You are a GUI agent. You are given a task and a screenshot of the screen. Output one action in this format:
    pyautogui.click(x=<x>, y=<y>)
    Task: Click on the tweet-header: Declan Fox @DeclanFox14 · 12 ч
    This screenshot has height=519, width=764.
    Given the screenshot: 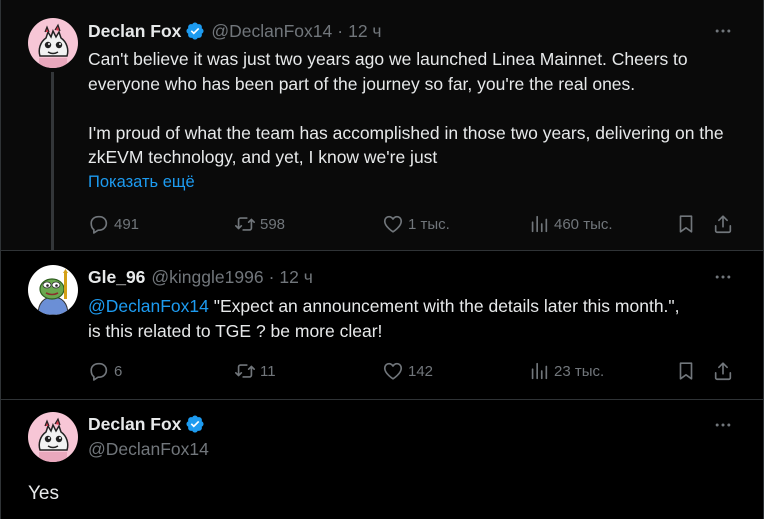 What is the action you would take?
    pyautogui.click(x=235, y=31)
    